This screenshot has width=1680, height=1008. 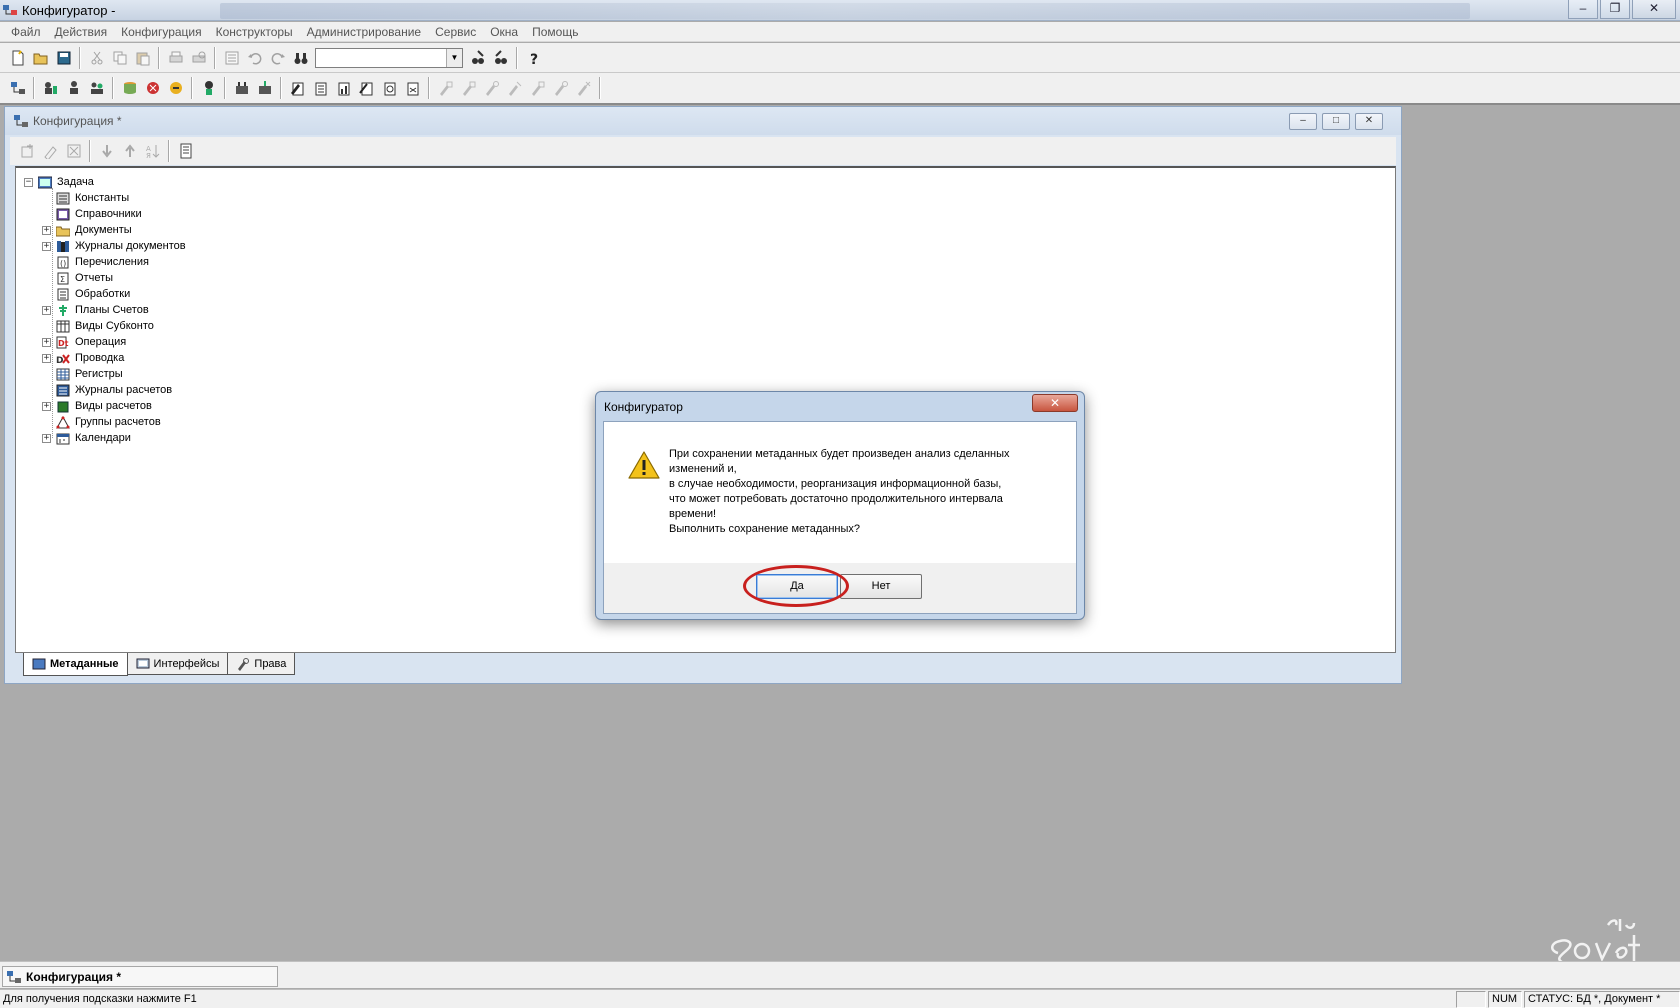 What do you see at coordinates (105, 374) in the screenshot?
I see `tree-item: Регистры` at bounding box center [105, 374].